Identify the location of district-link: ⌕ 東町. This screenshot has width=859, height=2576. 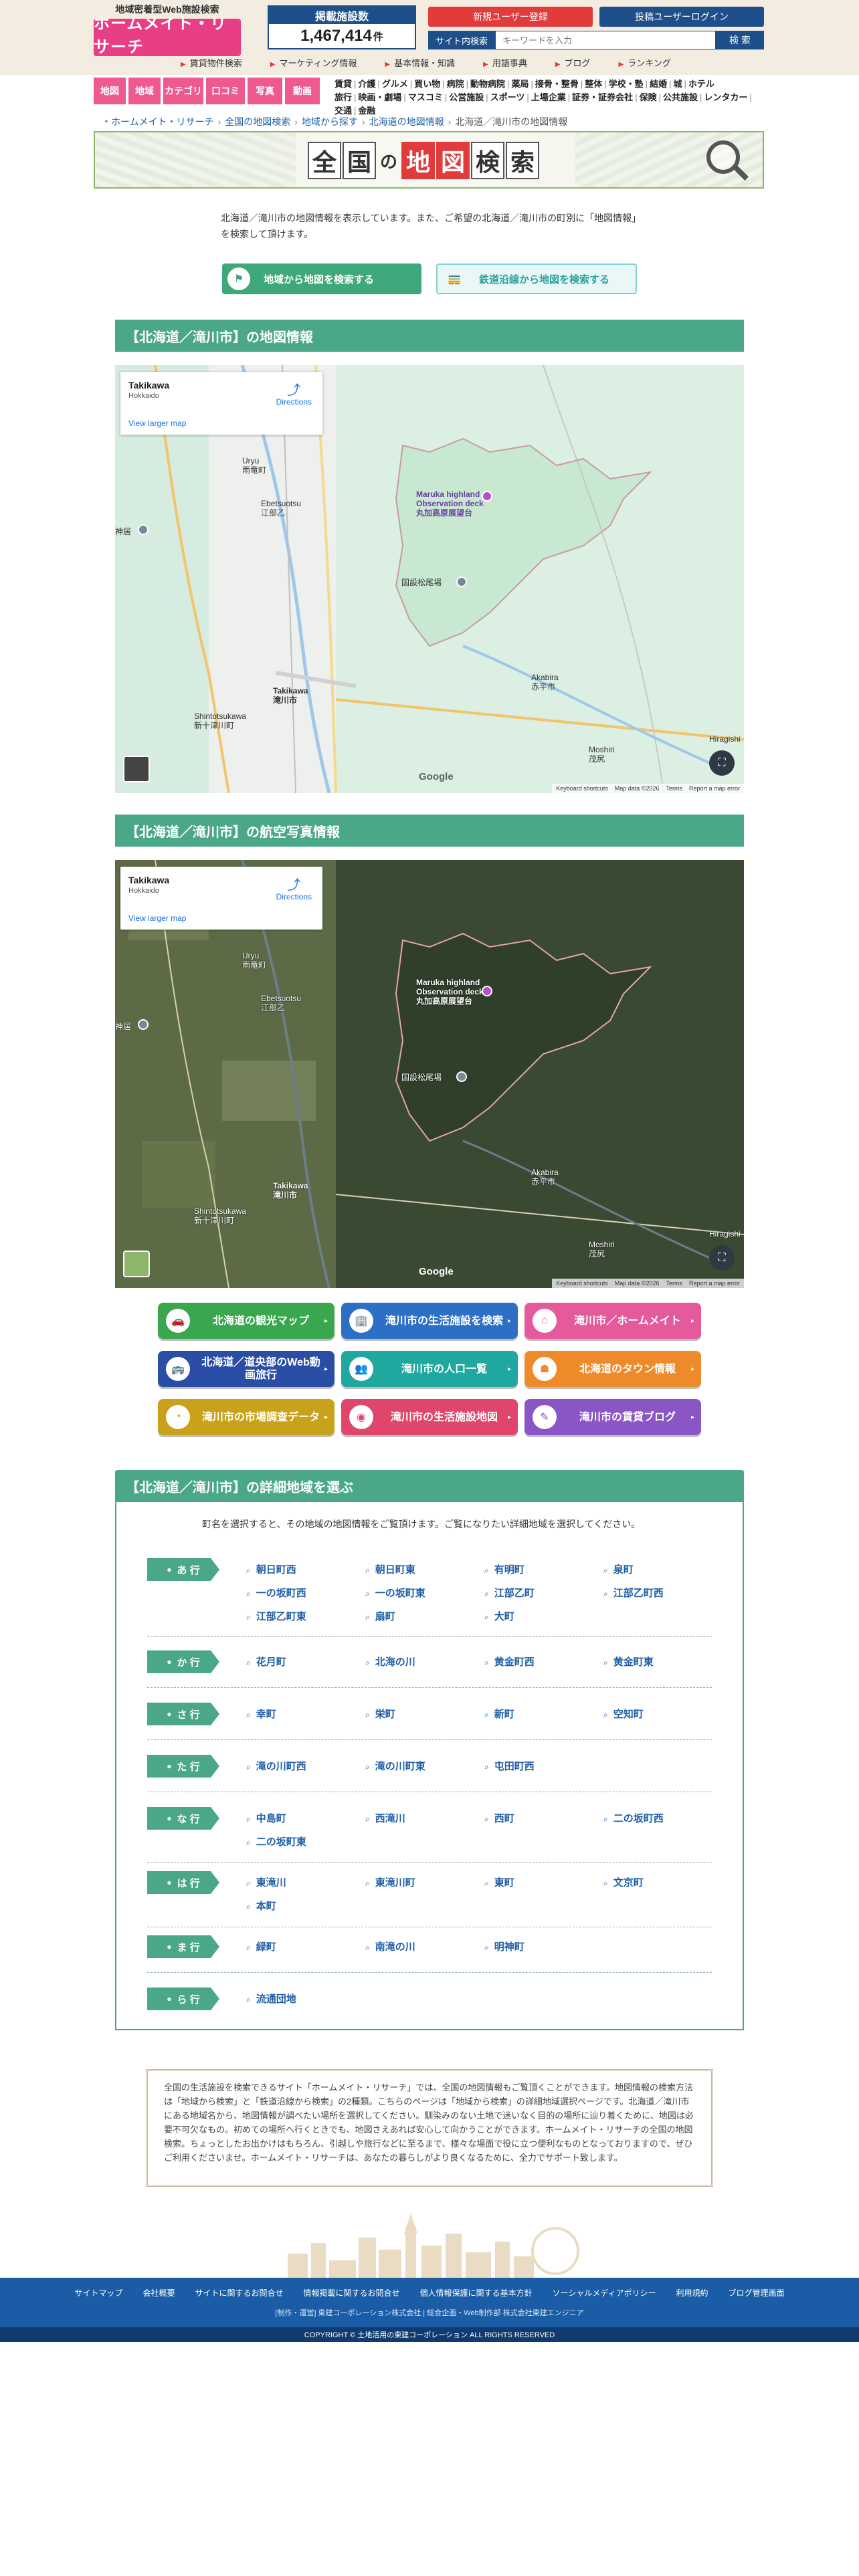
(543, 1882).